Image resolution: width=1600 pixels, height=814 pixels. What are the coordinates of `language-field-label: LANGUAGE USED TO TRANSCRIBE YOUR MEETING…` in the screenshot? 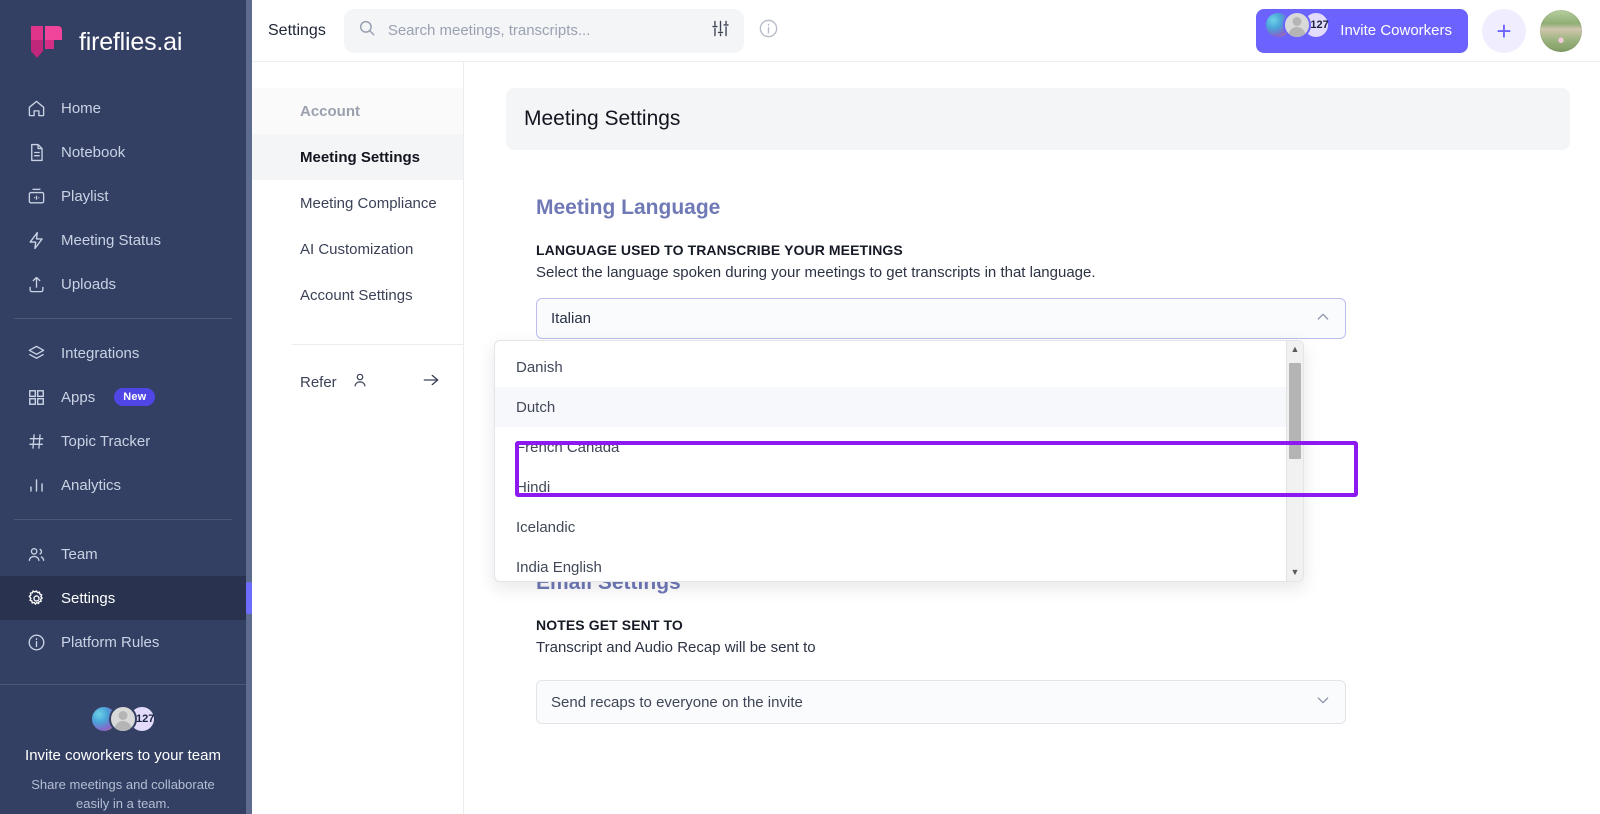 It's located at (719, 250).